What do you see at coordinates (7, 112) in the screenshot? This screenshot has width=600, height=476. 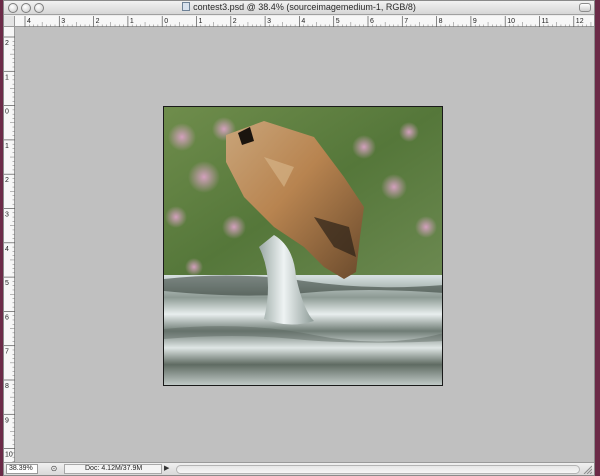 I see `ruler-v-label: 0` at bounding box center [7, 112].